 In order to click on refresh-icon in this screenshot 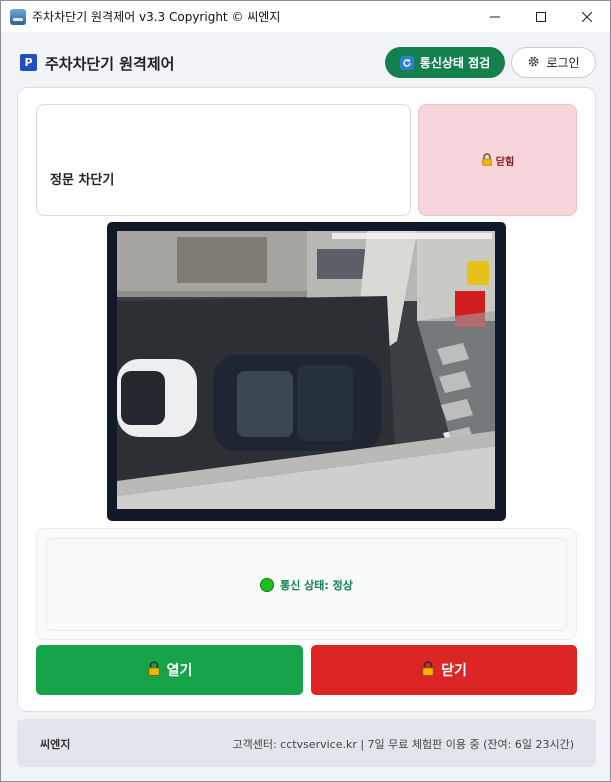, I will do `click(406, 62)`.